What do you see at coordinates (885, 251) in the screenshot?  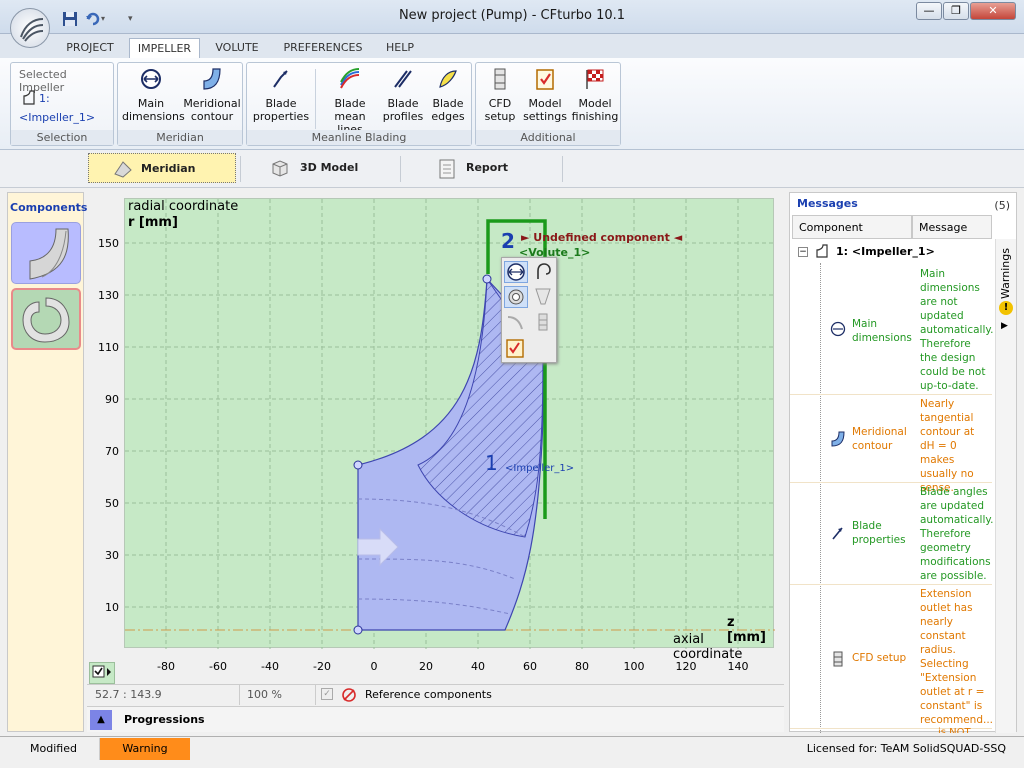 I see `tree-root-label: 1: <Impeller_1>` at bounding box center [885, 251].